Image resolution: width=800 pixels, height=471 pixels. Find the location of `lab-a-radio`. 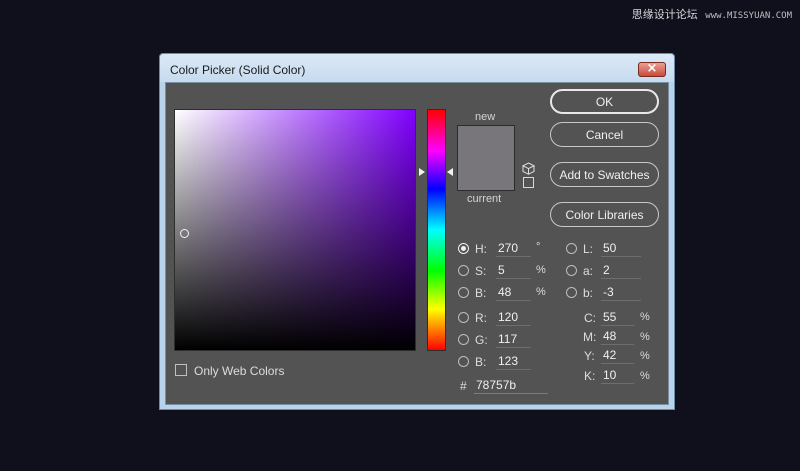

lab-a-radio is located at coordinates (571, 270).